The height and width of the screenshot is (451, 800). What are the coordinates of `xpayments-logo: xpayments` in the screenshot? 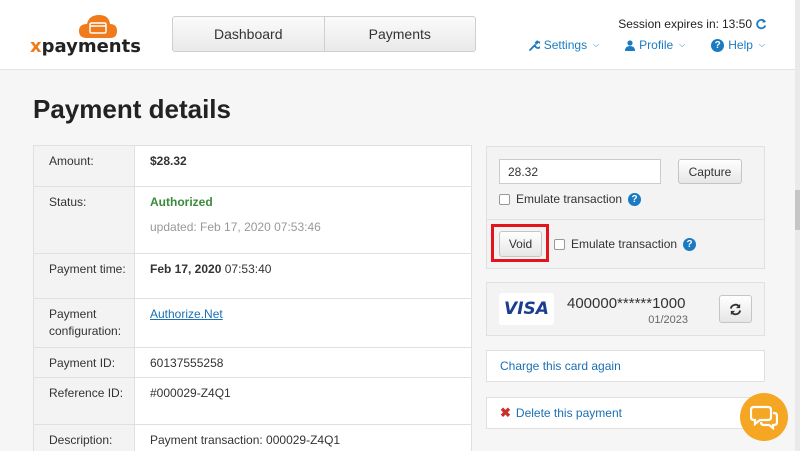 It's located at (85, 35).